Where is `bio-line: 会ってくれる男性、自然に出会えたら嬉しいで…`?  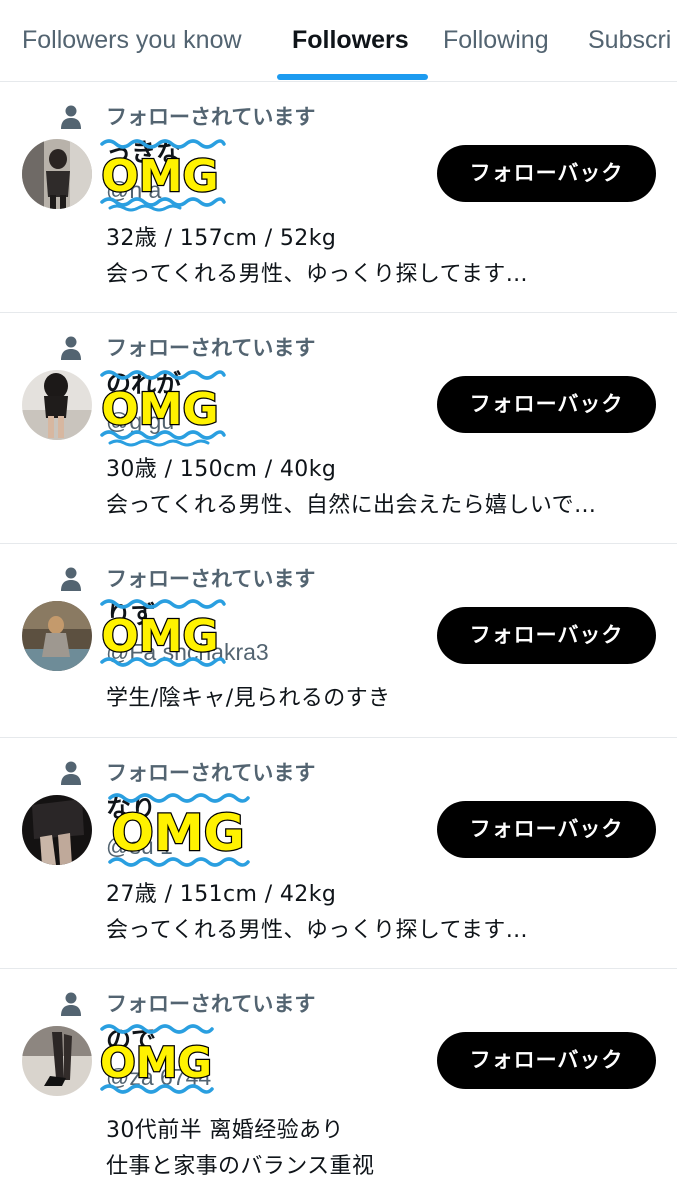
bio-line: 会ってくれる男性、自然に出会えたら嬉しいで… is located at coordinates (351, 505).